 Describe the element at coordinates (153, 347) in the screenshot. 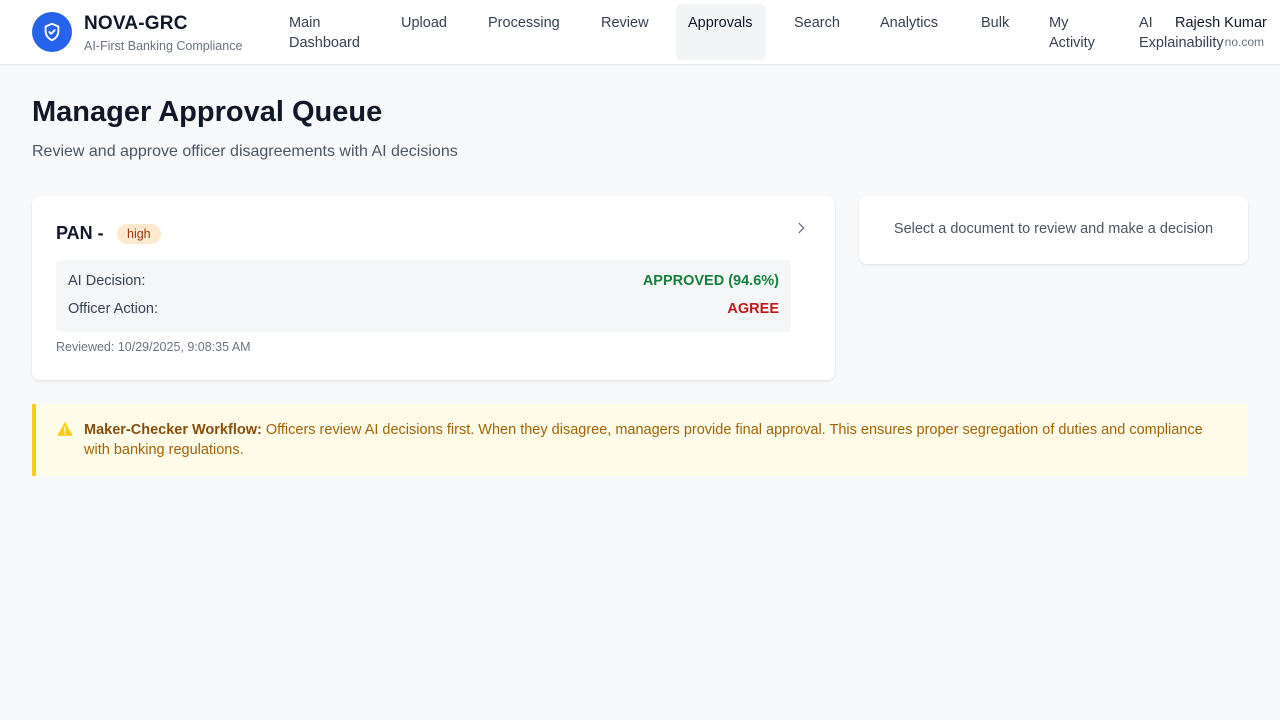

I see `reviewed-timestamp: Reviewed: 10/29/2025, 9:08:35 AM` at that location.